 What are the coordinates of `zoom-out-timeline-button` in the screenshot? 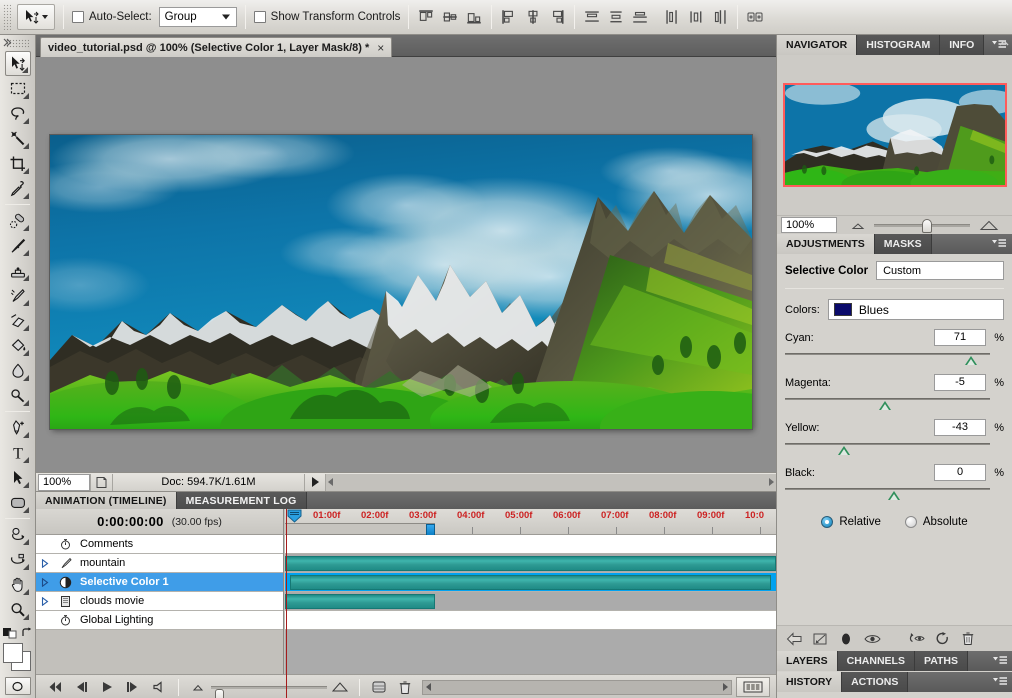 It's located at (198, 687).